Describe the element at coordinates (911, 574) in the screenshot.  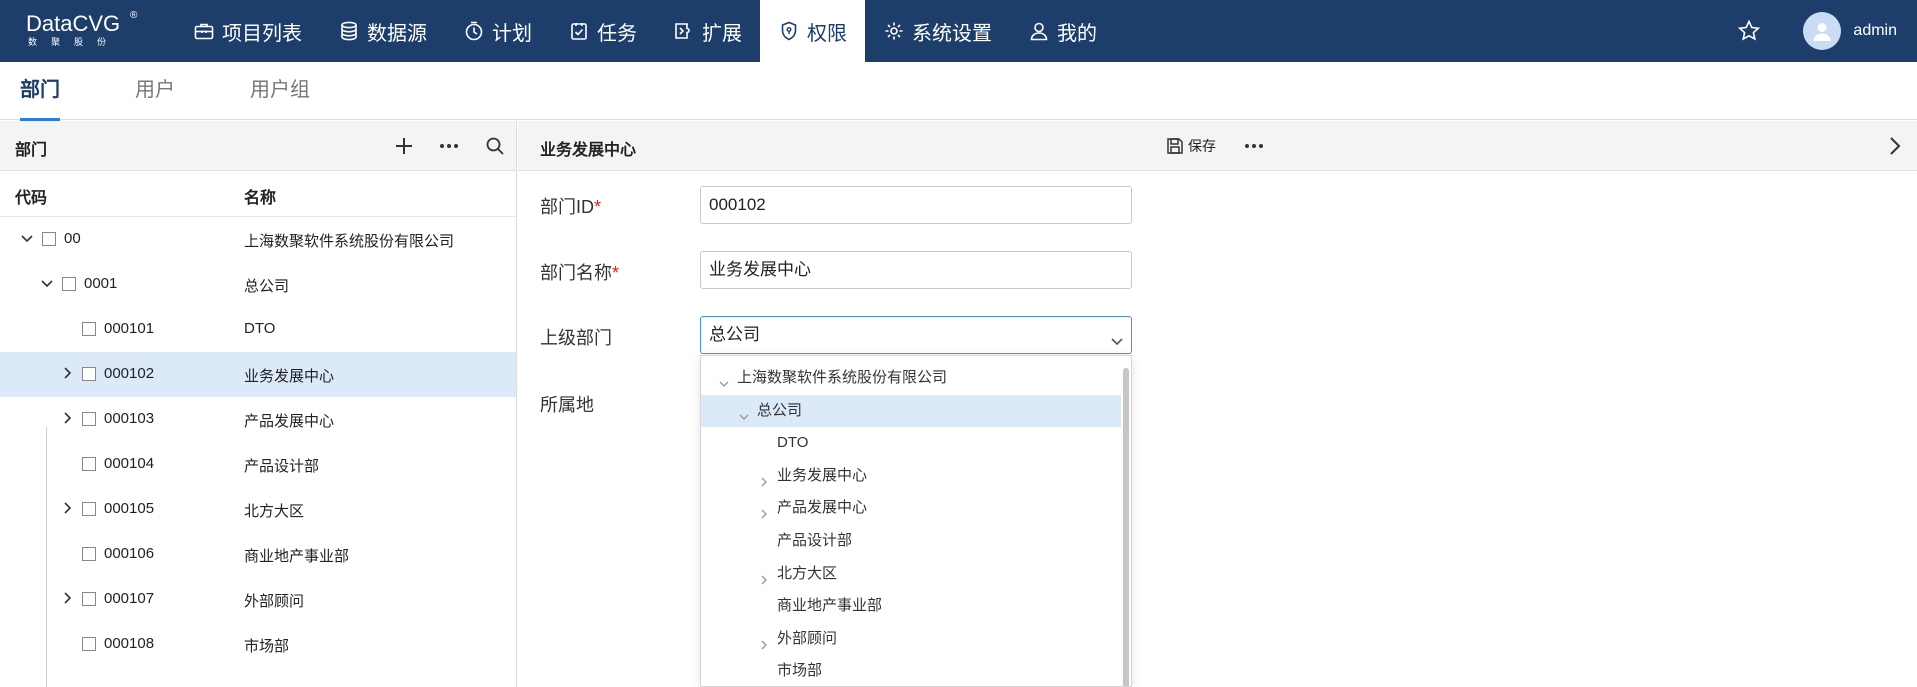
I see `dropdown-option: 北方大区` at that location.